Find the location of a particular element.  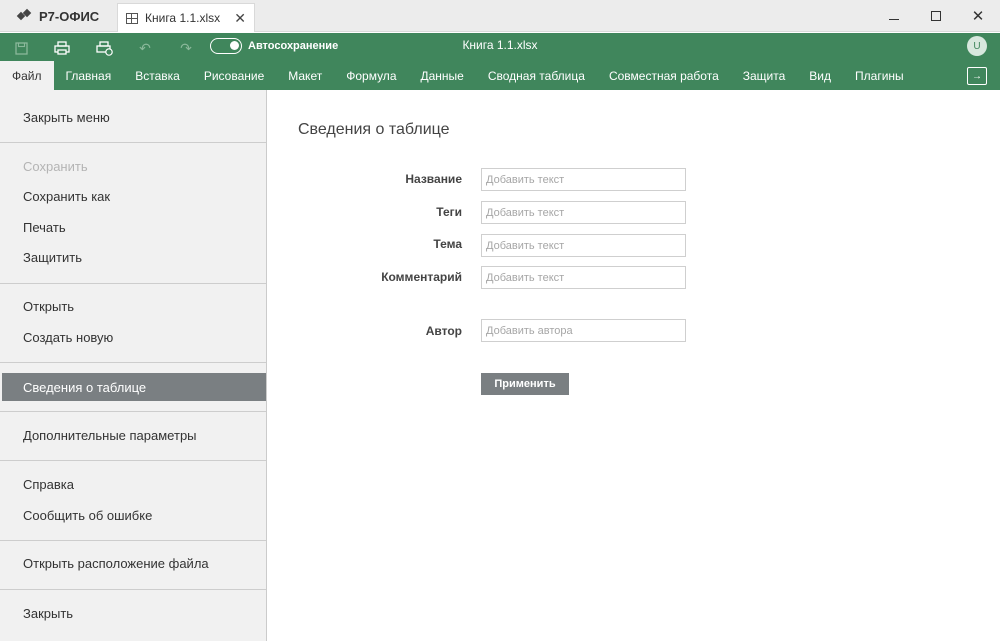

comment-field is located at coordinates (583, 277).